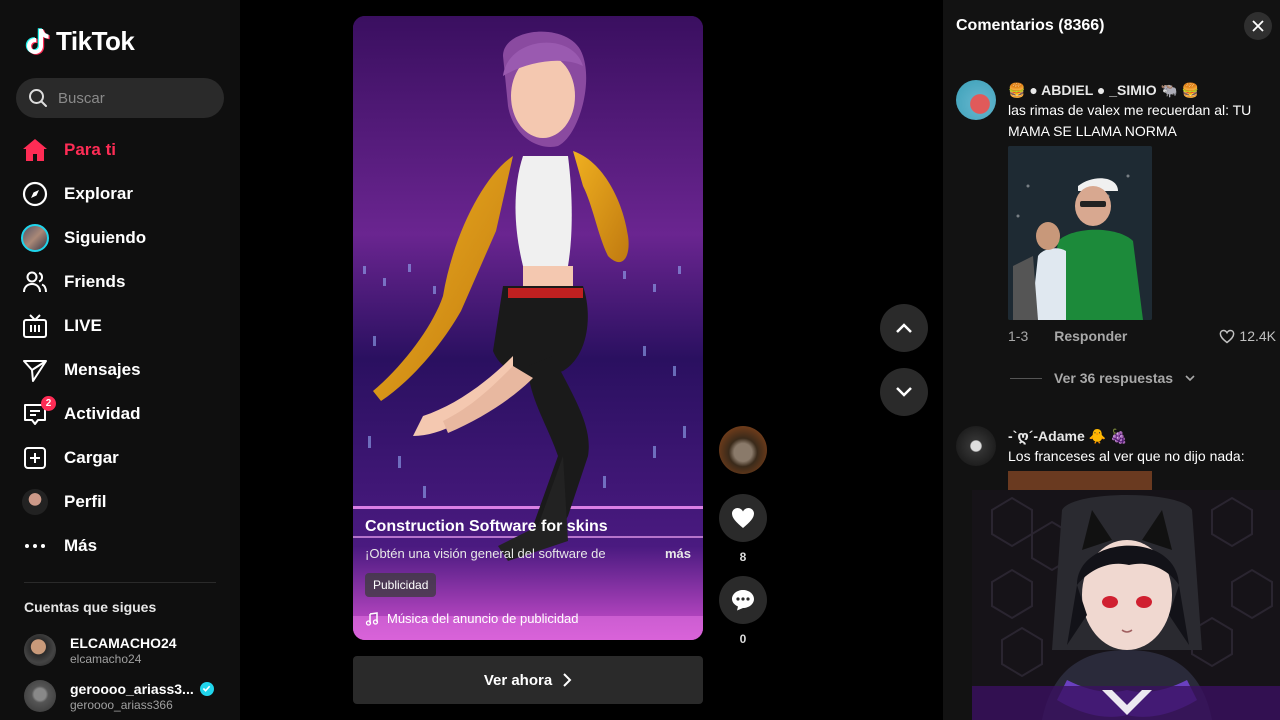 This screenshot has height=720, width=1280. Describe the element at coordinates (35, 458) in the screenshot. I see `upload-icon` at that location.